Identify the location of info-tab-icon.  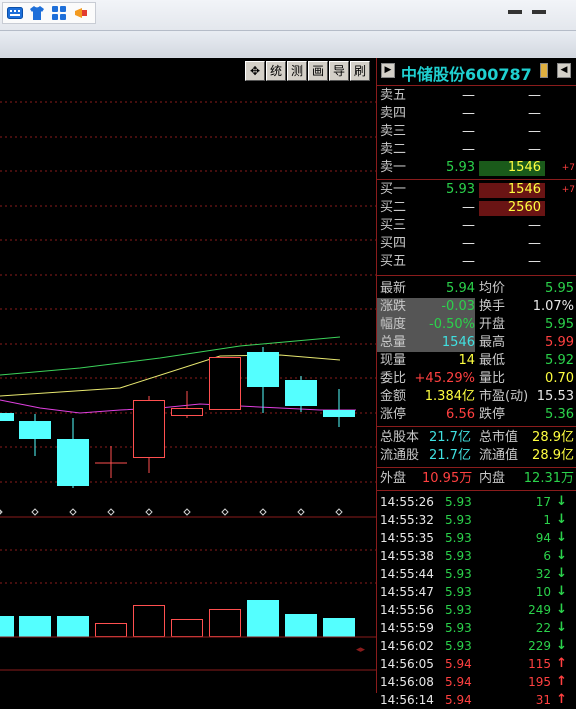
(544, 70).